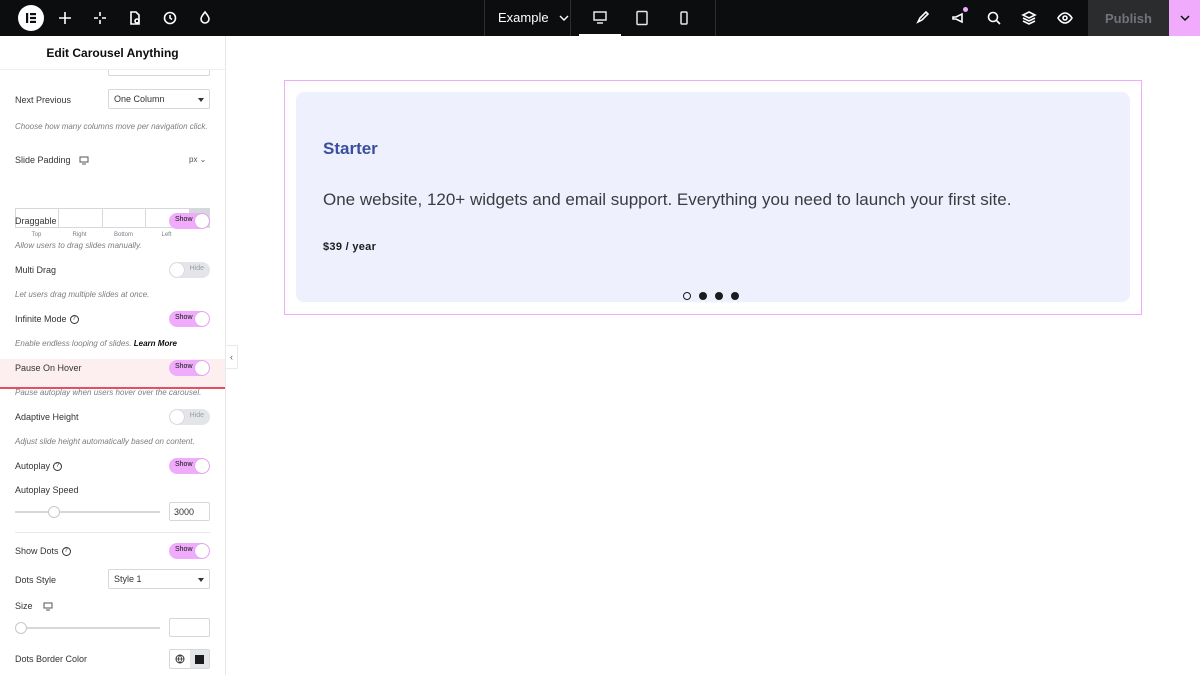 The image size is (1200, 675). What do you see at coordinates (189, 466) in the screenshot?
I see `autoplay-toggle: Show` at bounding box center [189, 466].